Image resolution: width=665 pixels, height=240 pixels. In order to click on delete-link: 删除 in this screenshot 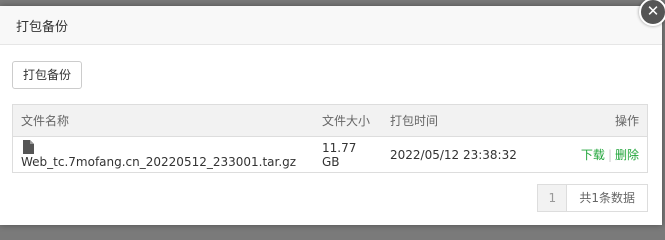, I will do `click(627, 155)`.